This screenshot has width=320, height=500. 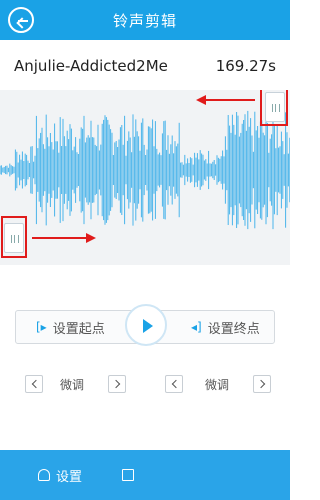 I want to click on header-bar: 铃声剪辑, so click(x=145, y=20).